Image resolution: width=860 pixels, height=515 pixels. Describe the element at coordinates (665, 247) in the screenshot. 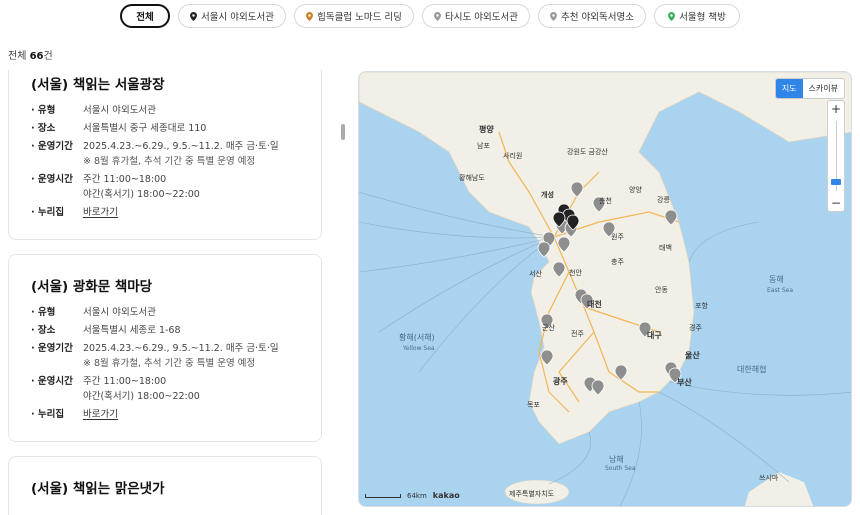

I see `label-taebaek: 태백` at that location.